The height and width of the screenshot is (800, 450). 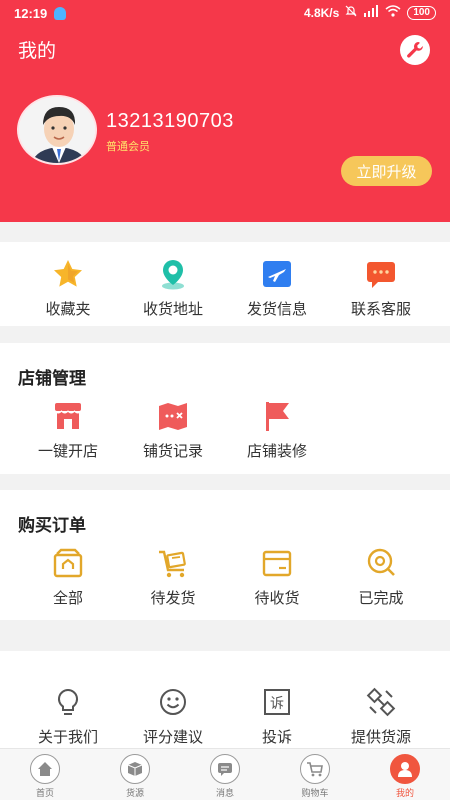 I want to click on tab-cart: 购物车, so click(x=315, y=774).